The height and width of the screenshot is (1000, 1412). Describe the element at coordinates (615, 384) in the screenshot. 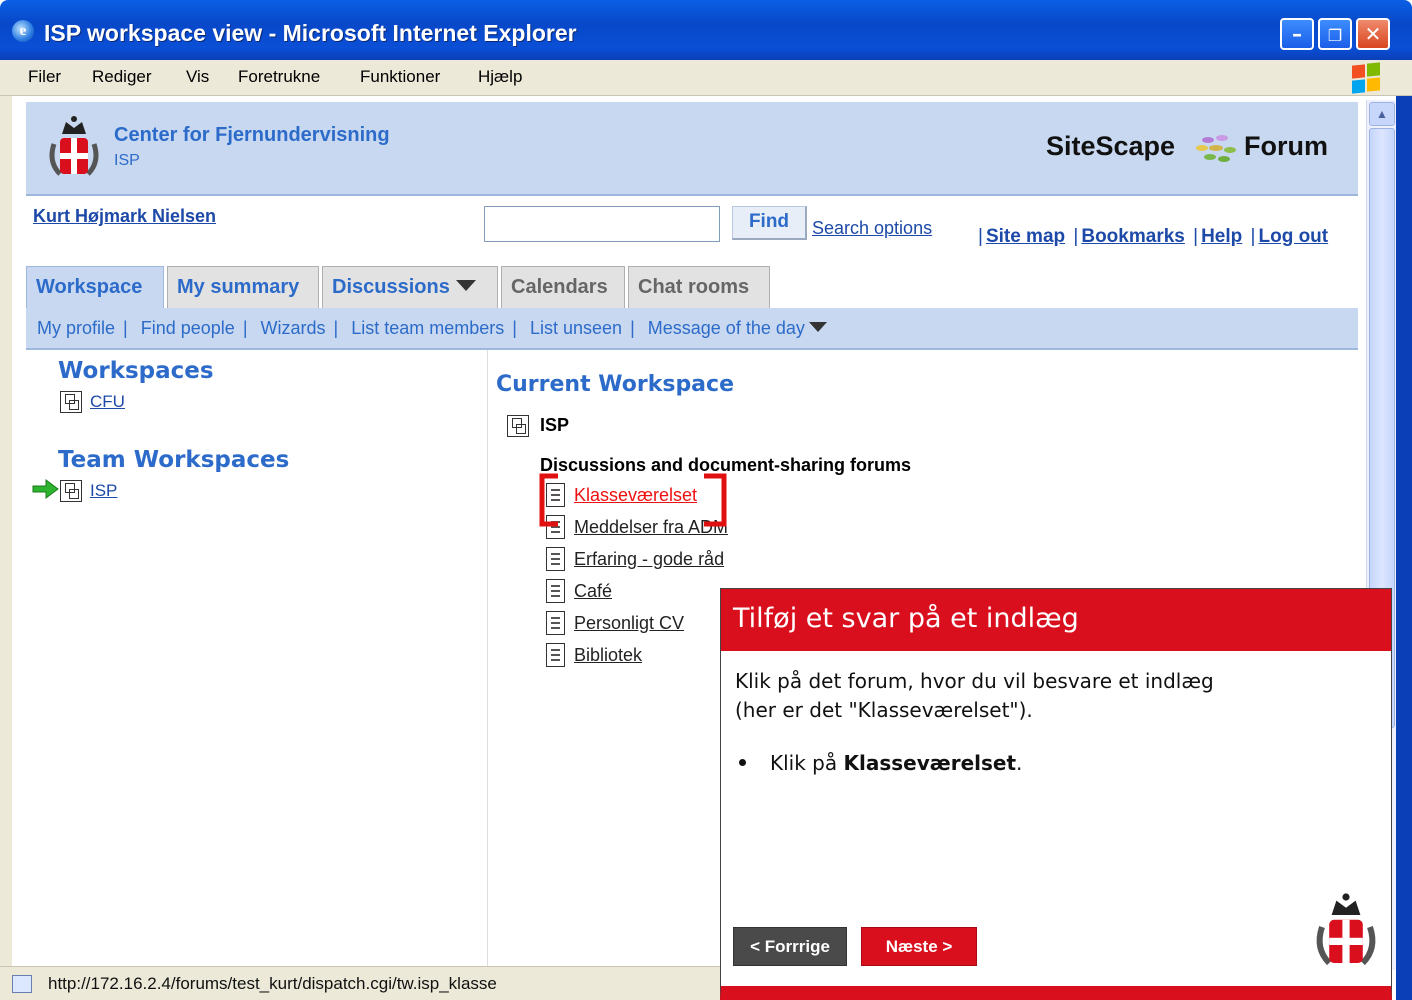

I see `current-workspace-heading: Current Workspace` at that location.